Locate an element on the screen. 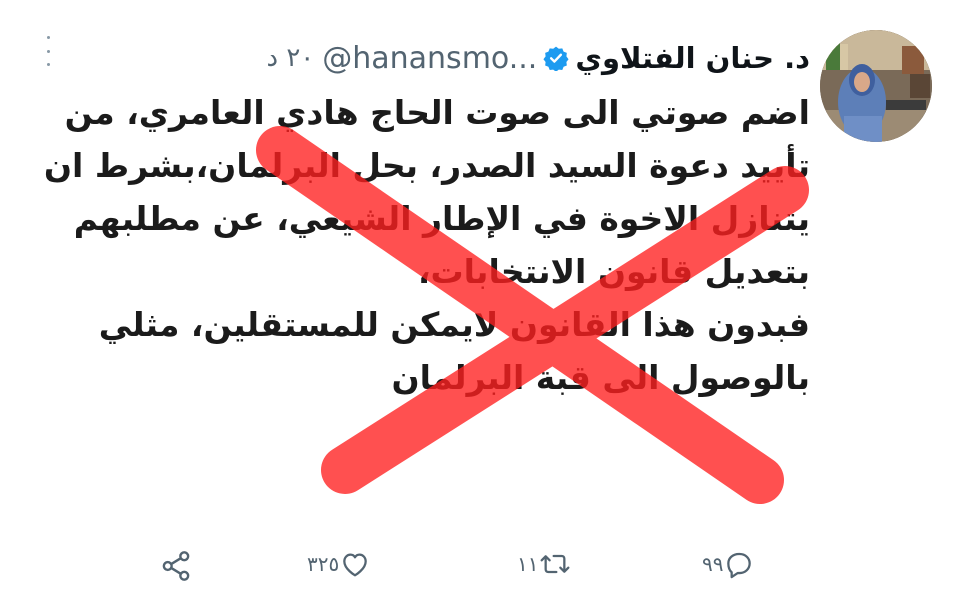 This screenshot has width=960, height=607. share-icon is located at coordinates (176, 566).